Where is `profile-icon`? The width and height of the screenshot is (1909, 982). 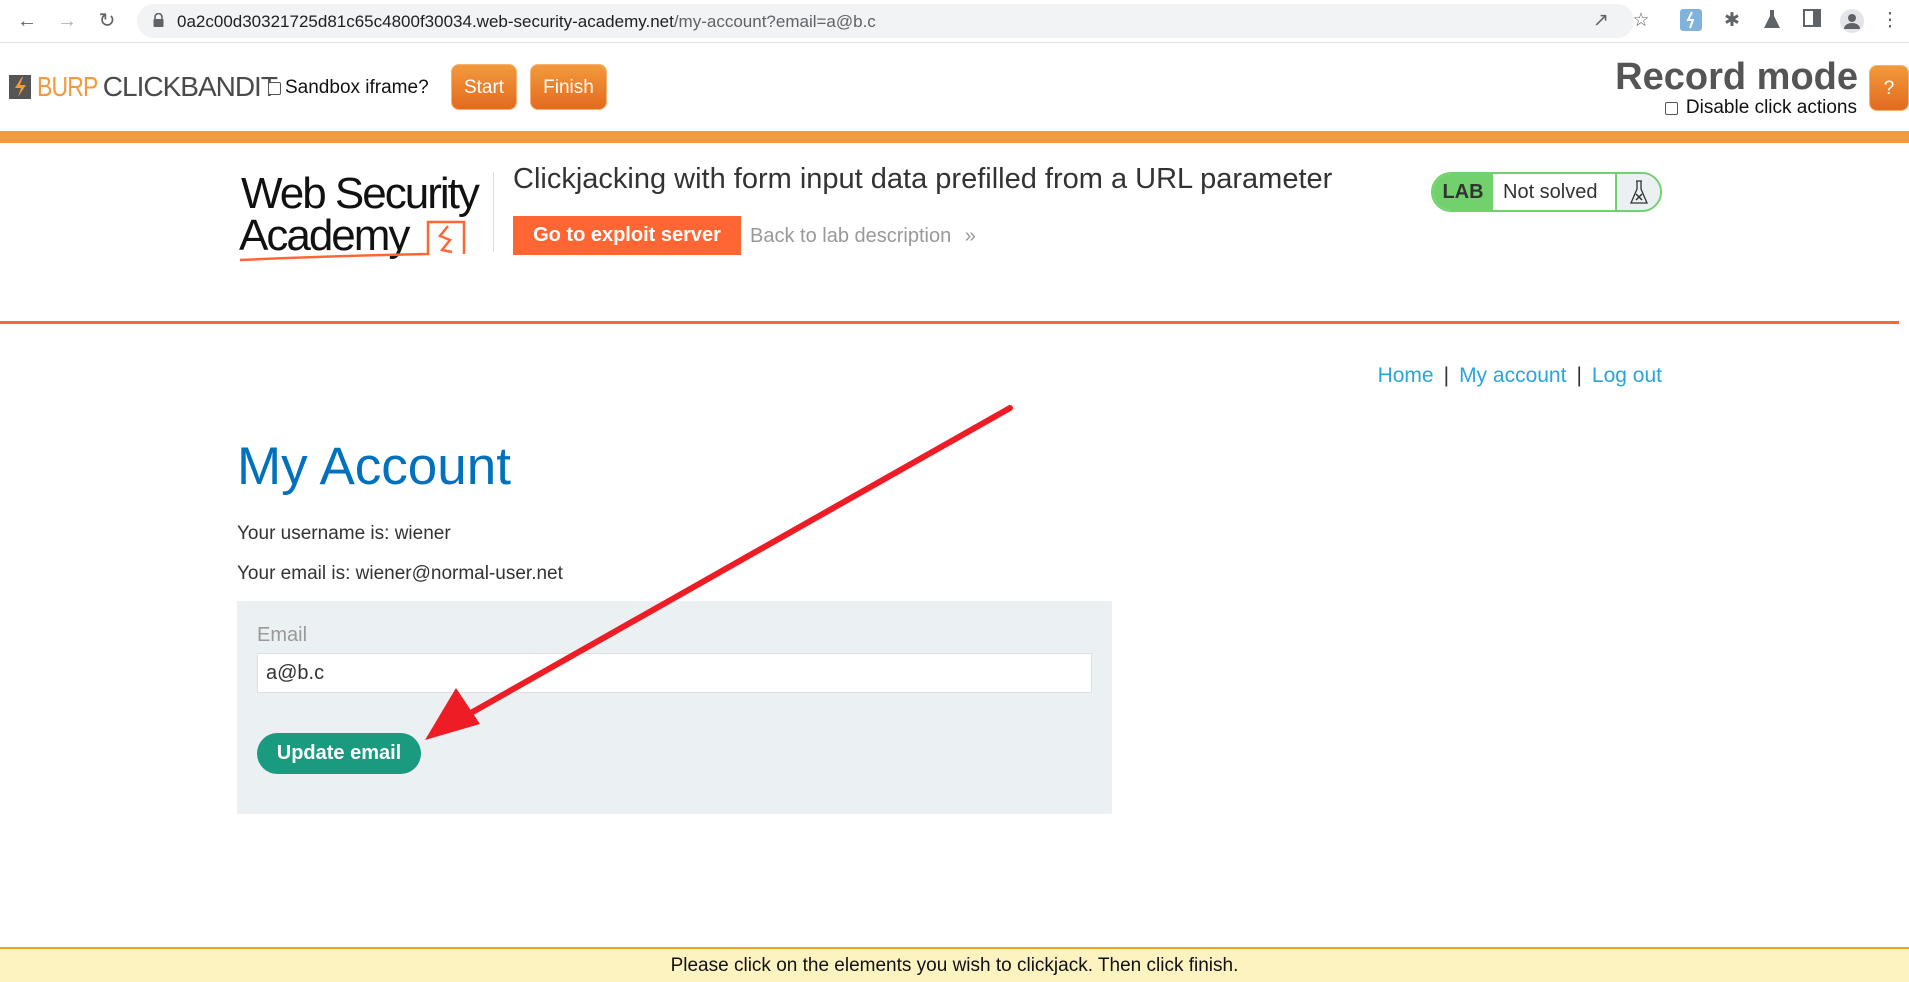
profile-icon is located at coordinates (1852, 21).